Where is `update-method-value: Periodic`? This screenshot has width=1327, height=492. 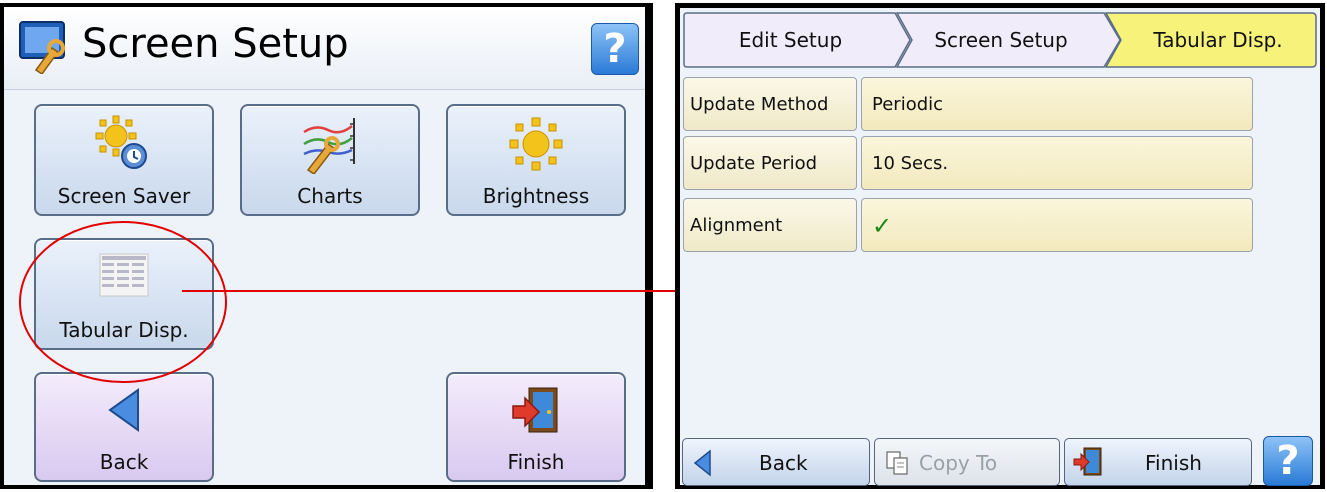 update-method-value: Periodic is located at coordinates (1057, 104).